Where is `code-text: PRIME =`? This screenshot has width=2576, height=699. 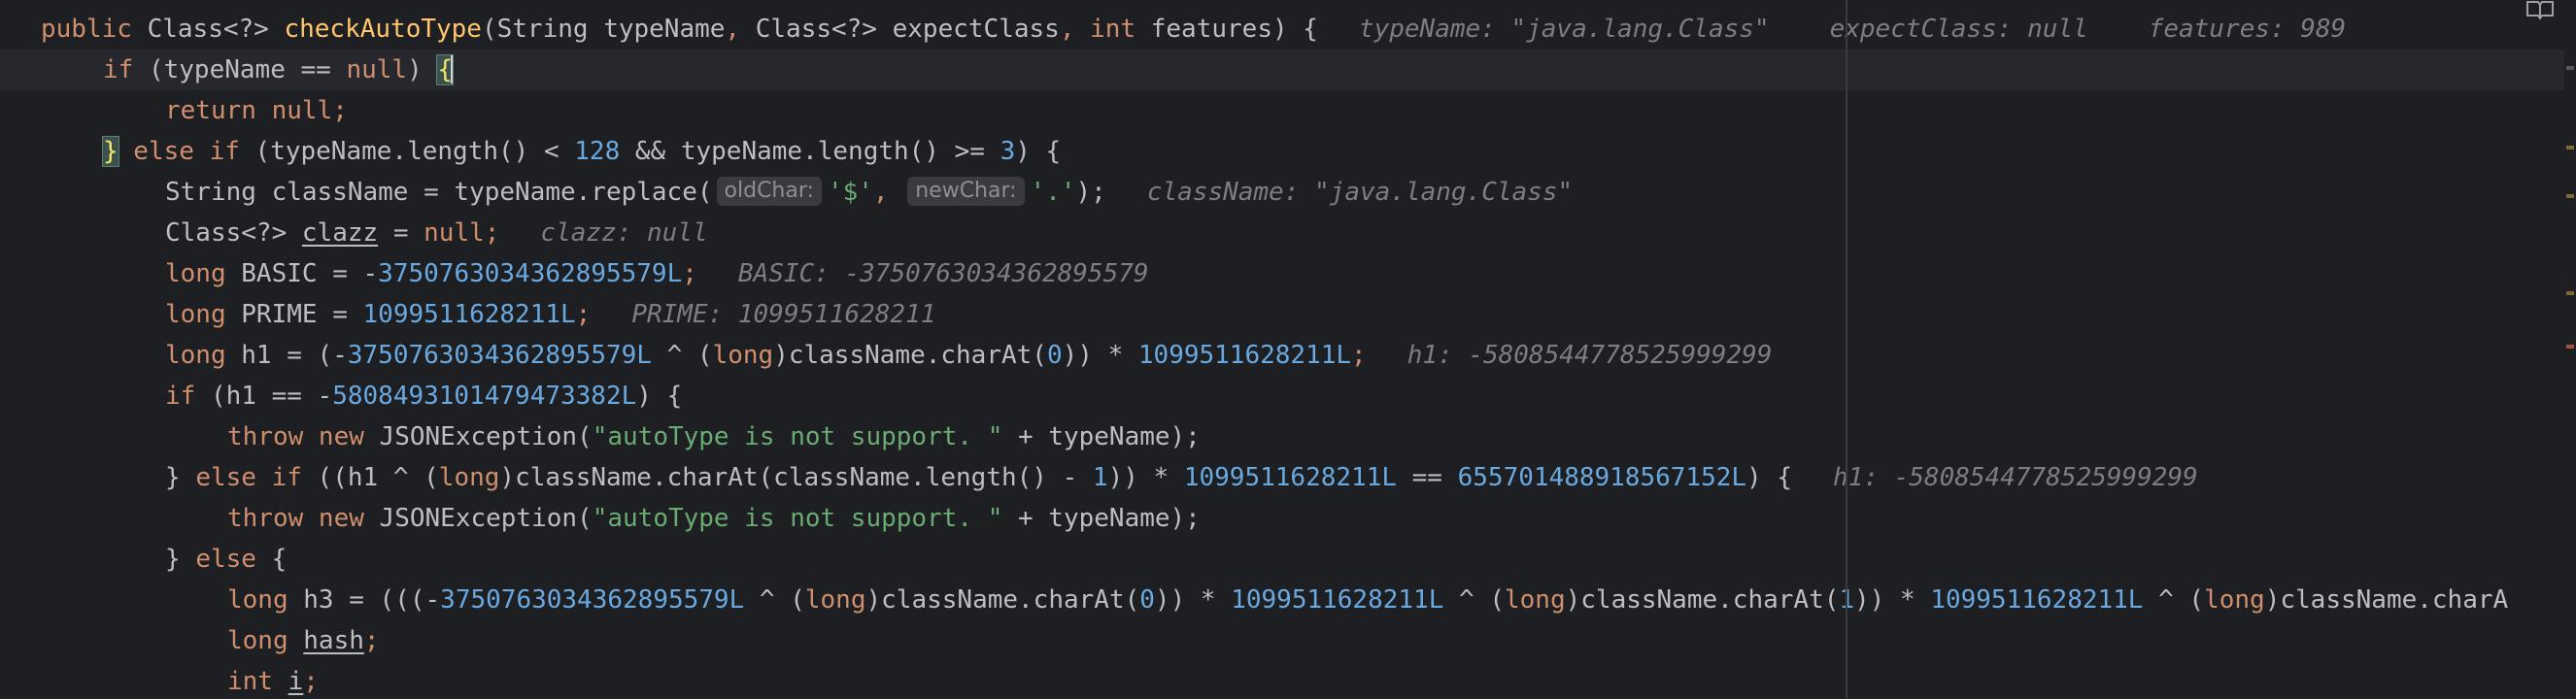
code-text: PRIME = is located at coordinates (294, 314).